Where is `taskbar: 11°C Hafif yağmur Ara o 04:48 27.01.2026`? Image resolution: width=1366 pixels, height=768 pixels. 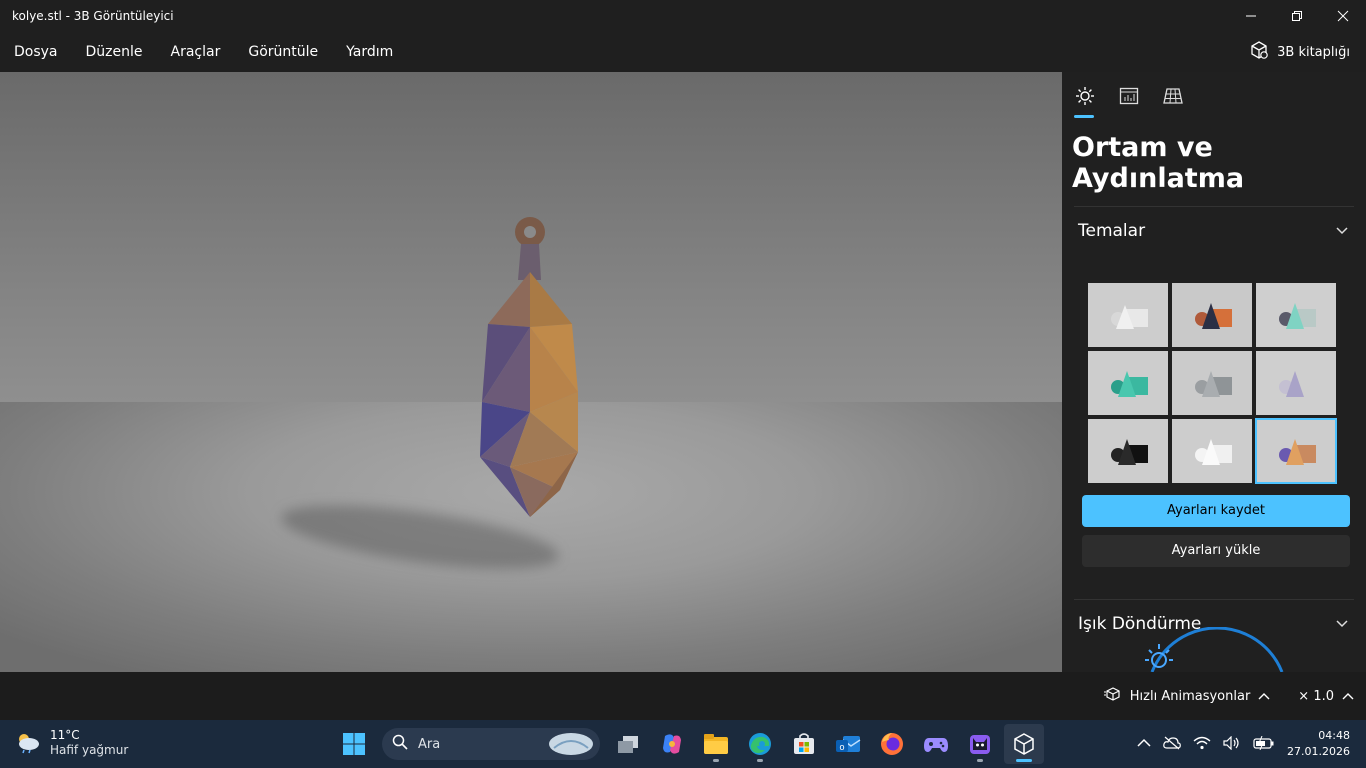
taskbar: 11°C Hafif yağmur Ara o 04:48 27.01.2026 is located at coordinates (683, 744).